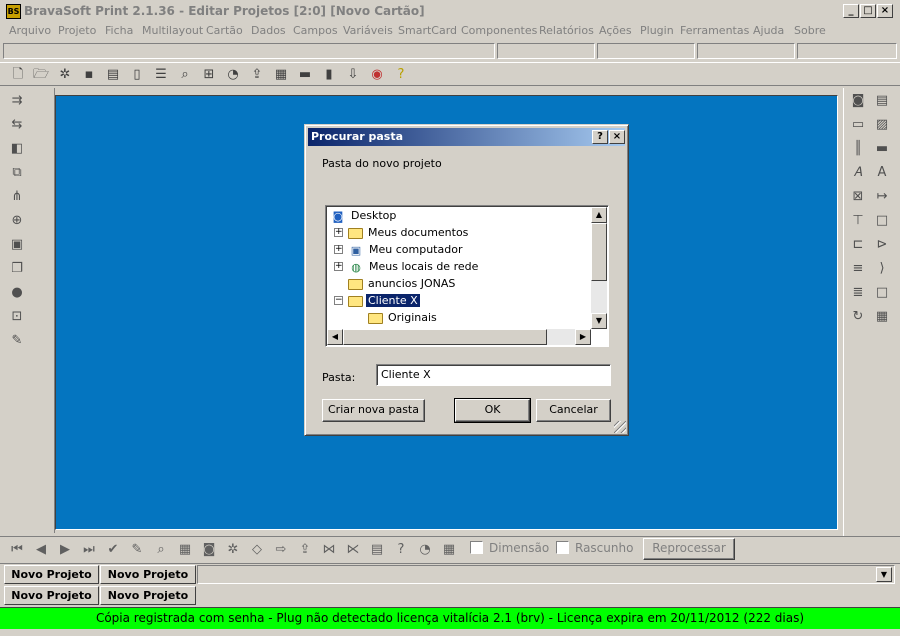  What do you see at coordinates (137, 550) in the screenshot?
I see `edit-record-icon: ✎` at bounding box center [137, 550].